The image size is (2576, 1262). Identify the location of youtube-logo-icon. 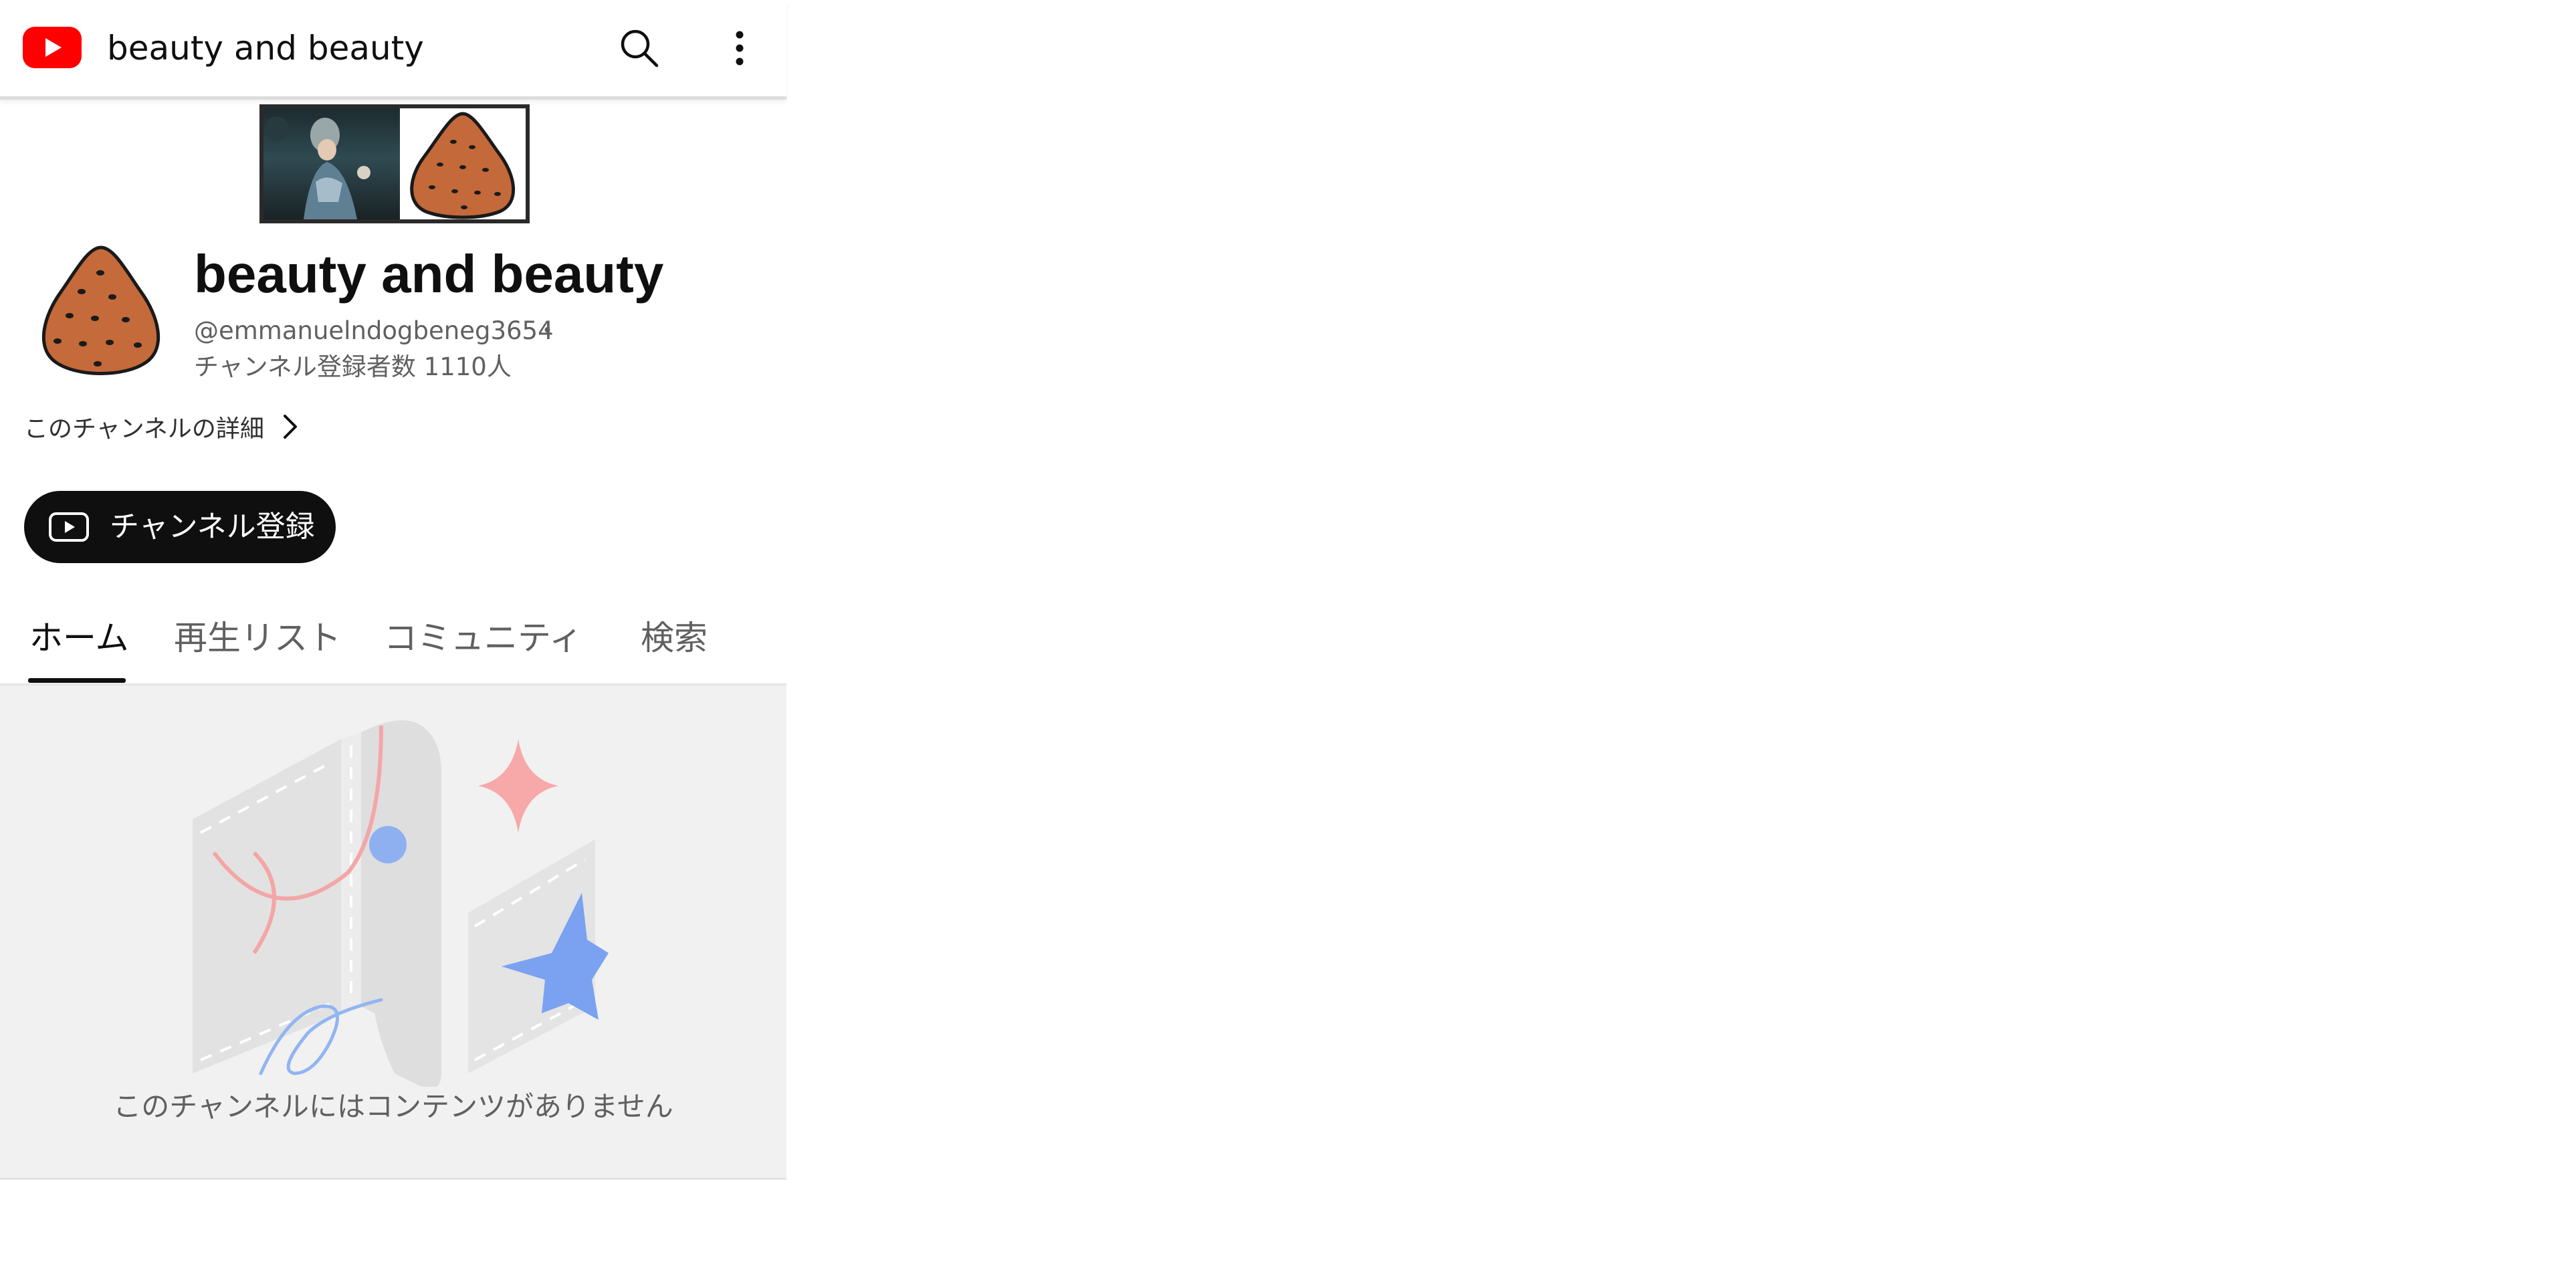
(53, 47).